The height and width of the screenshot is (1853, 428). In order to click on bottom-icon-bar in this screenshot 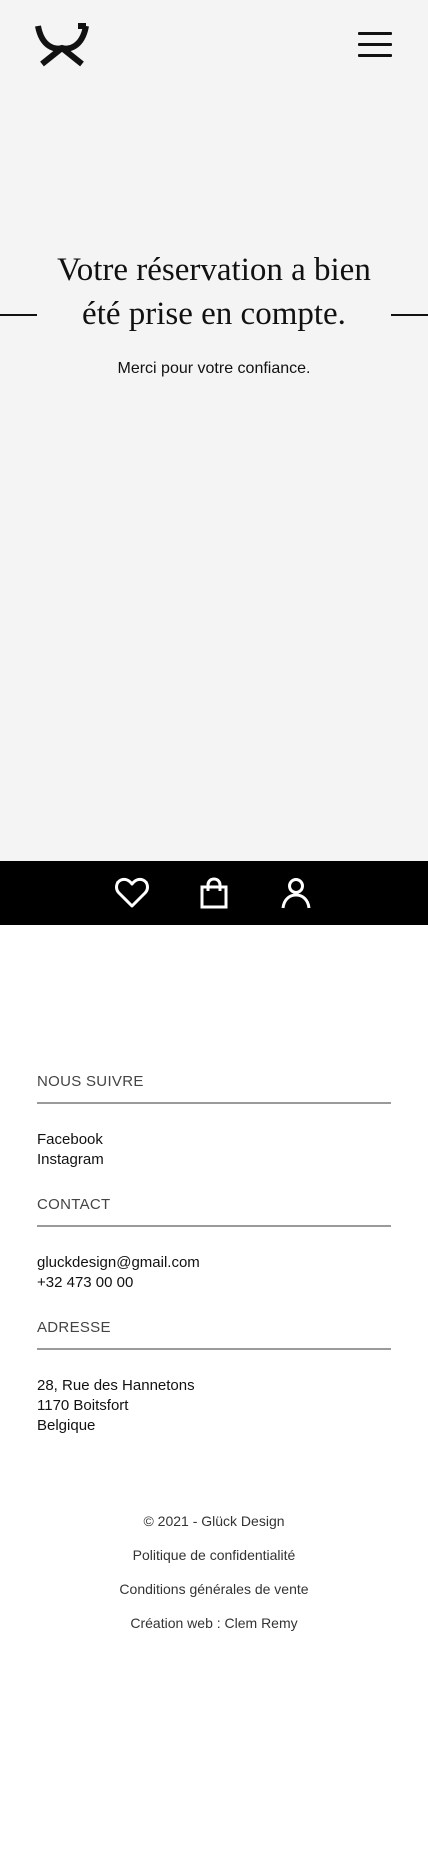, I will do `click(214, 893)`.